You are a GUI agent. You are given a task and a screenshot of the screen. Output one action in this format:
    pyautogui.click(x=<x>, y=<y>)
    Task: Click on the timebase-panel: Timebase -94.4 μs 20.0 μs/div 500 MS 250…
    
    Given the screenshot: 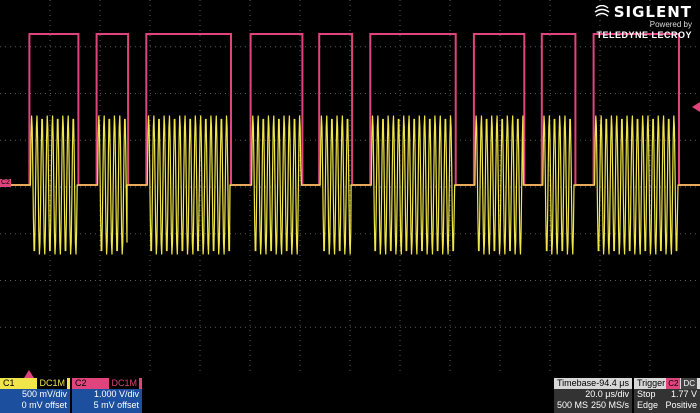 What is the action you would take?
    pyautogui.click(x=593, y=395)
    